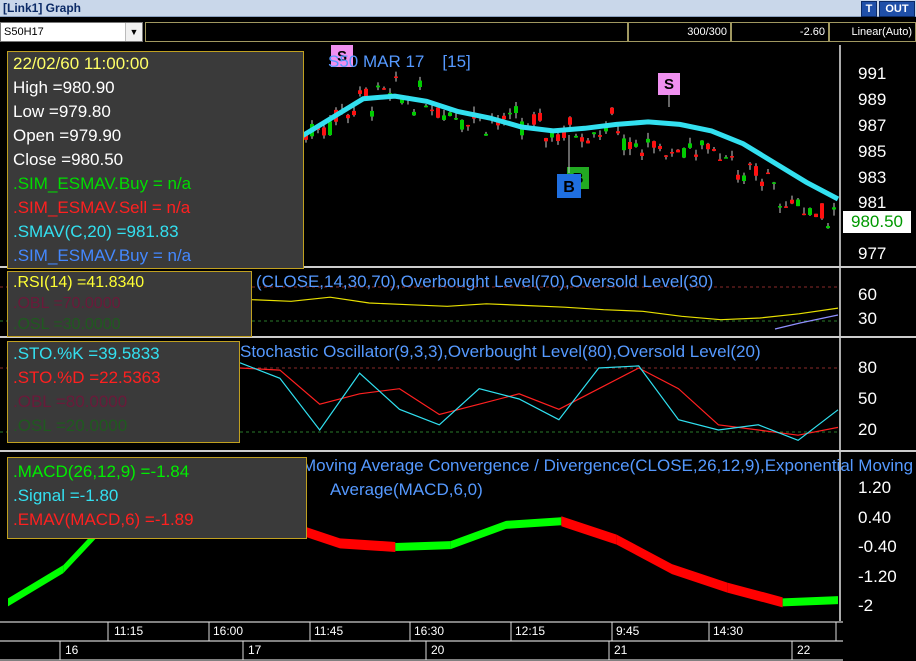  I want to click on t-button: T, so click(869, 9).